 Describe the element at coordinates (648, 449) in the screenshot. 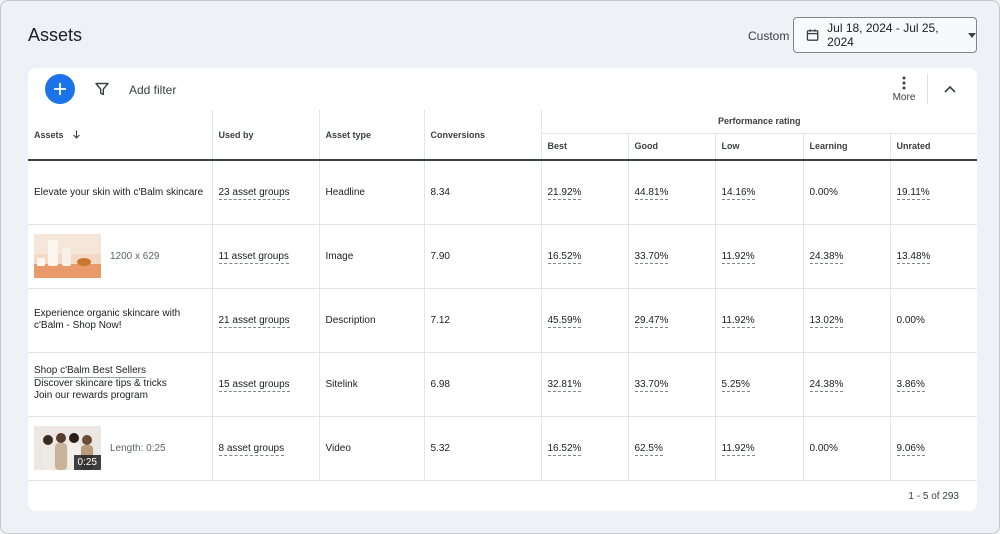

I see `good-value: 62.5%` at that location.